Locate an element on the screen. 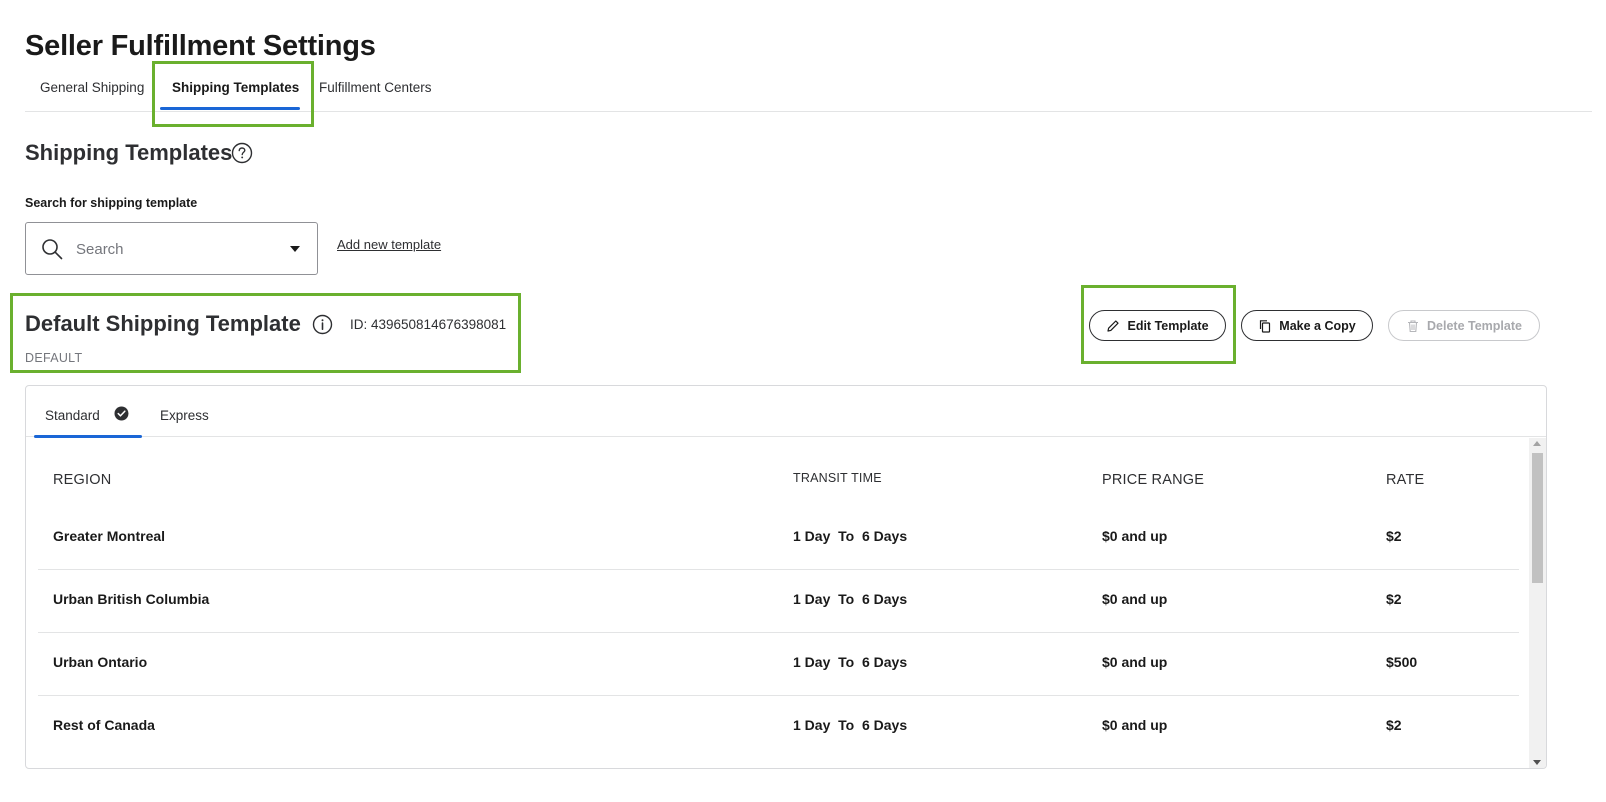 This screenshot has width=1606, height=802. tab-standard: Standard is located at coordinates (72, 415).